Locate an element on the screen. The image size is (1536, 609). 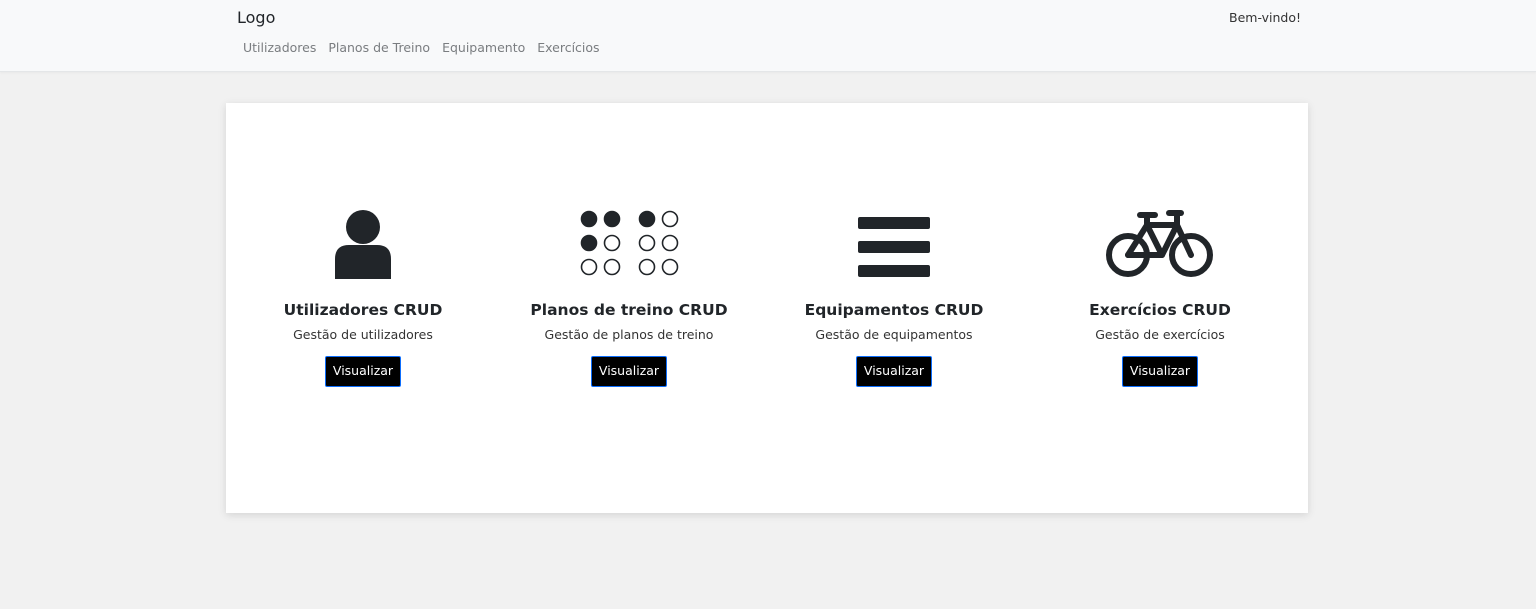
feature-title: Utilizadores CRUD is located at coordinates (363, 310).